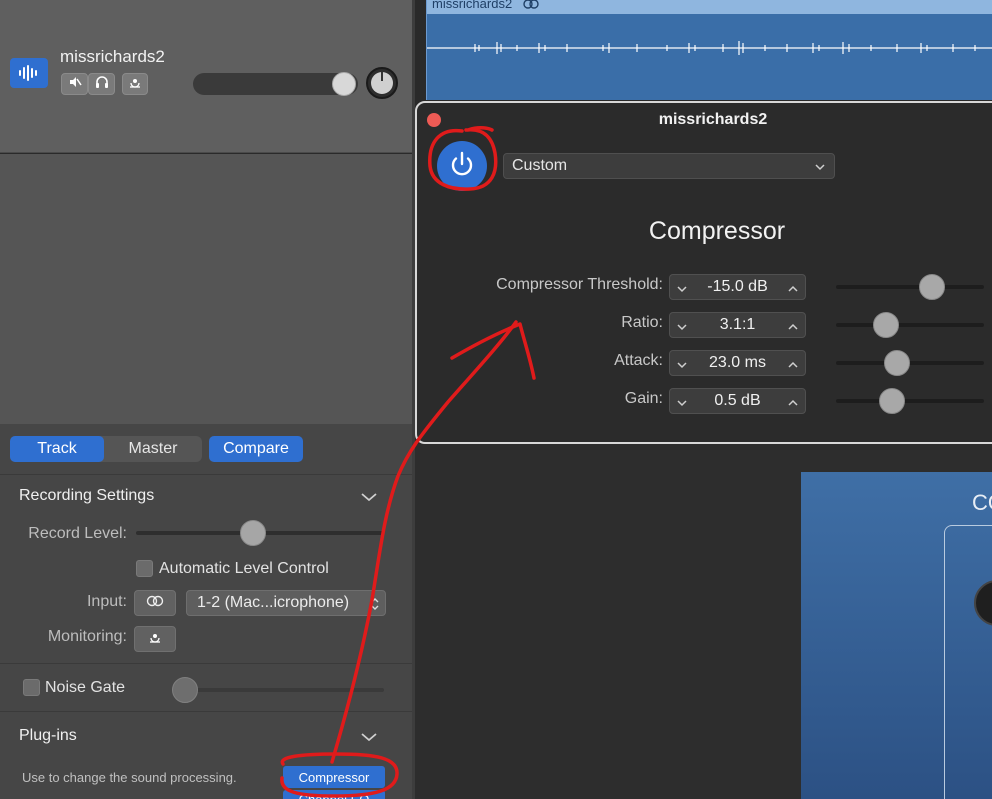 The height and width of the screenshot is (799, 992). Describe the element at coordinates (31, 687) in the screenshot. I see `noise-gate-checkbox` at that location.